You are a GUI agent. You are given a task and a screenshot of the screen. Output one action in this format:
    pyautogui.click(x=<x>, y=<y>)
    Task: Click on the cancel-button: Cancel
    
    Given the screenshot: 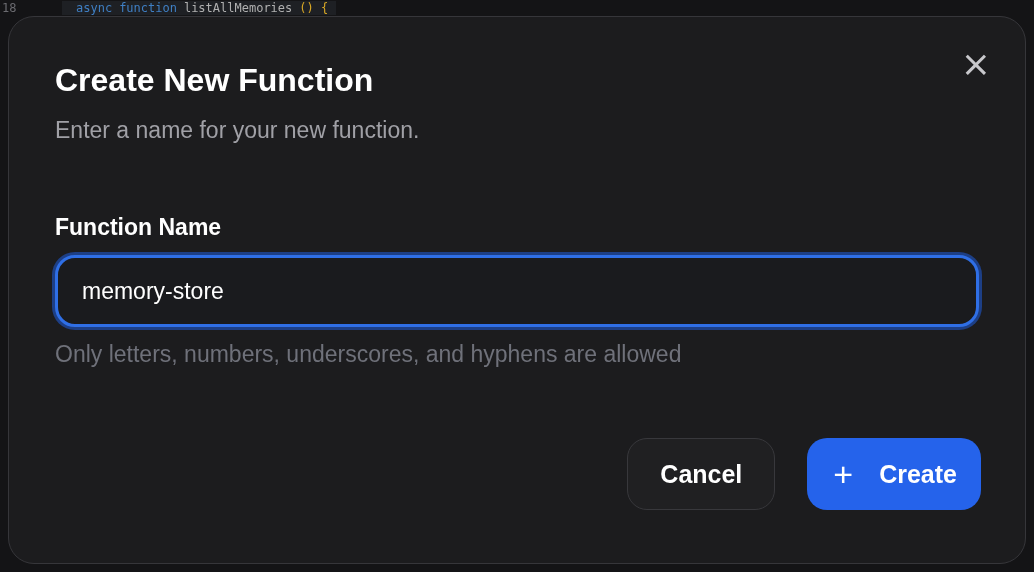 What is the action you would take?
    pyautogui.click(x=701, y=474)
    